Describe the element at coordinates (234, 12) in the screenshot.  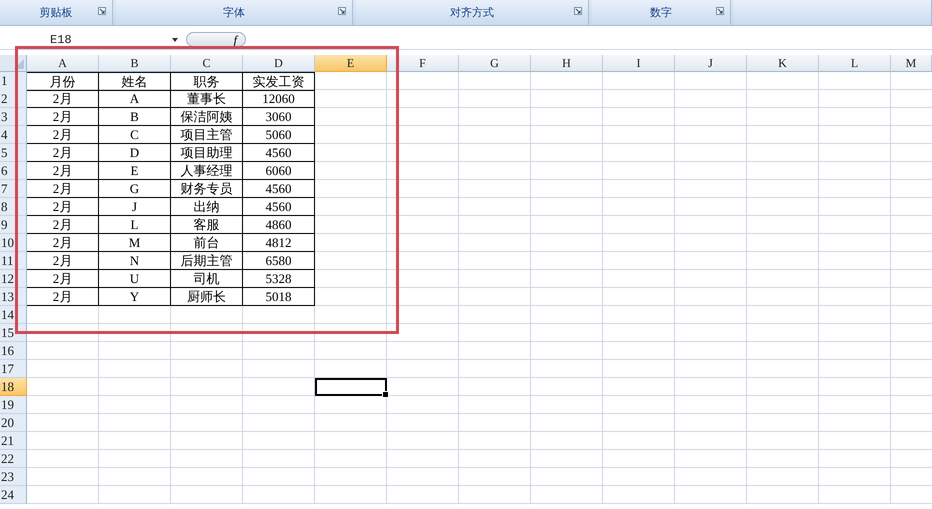
I see `ribbon-group-label: 字体` at that location.